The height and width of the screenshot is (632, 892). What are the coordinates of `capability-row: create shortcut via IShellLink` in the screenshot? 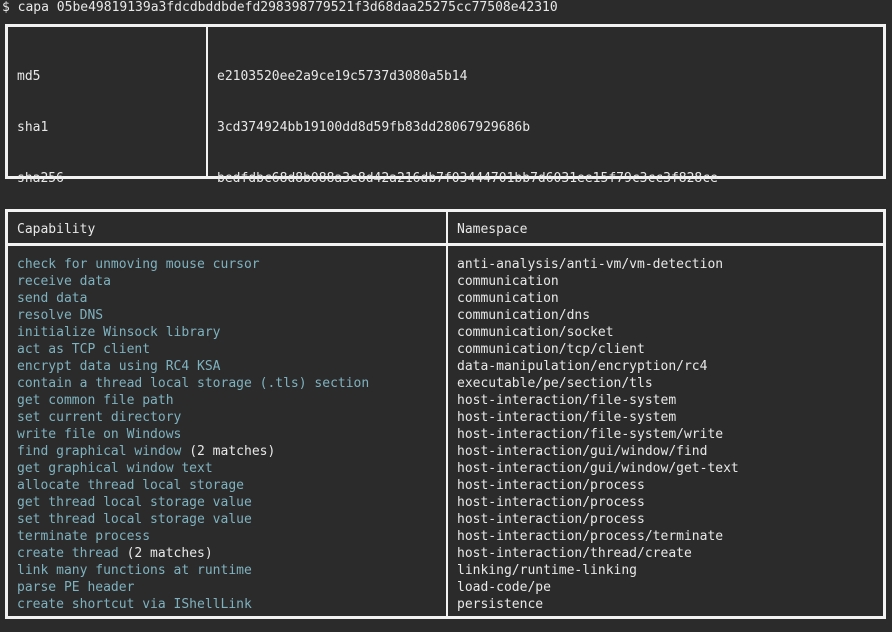 It's located at (193, 604).